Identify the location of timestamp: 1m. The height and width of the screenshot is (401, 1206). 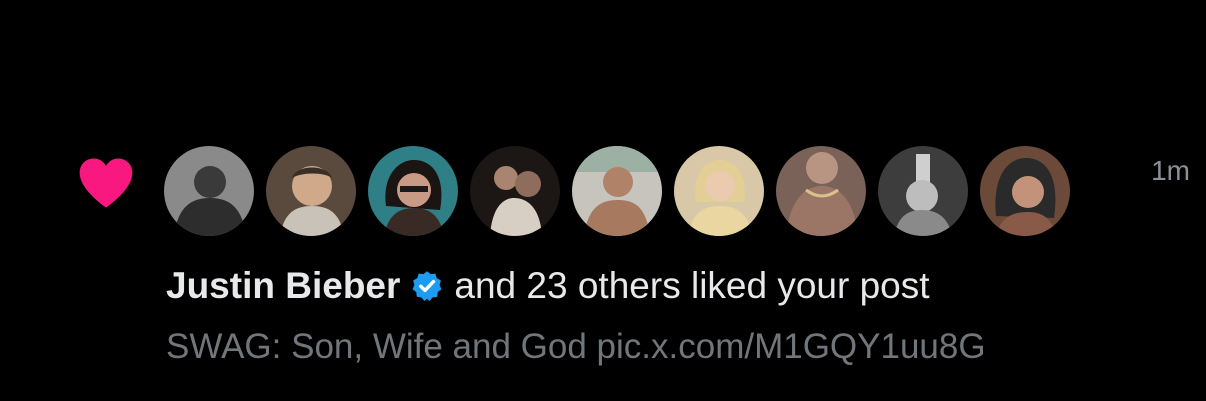
(1170, 170).